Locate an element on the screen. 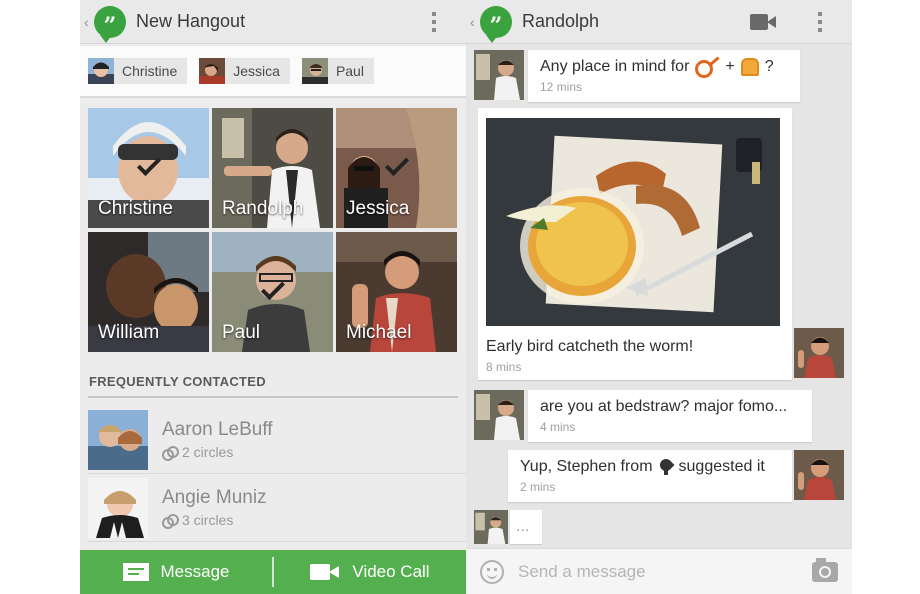 This screenshot has width=920, height=594. message-icon is located at coordinates (135, 572).